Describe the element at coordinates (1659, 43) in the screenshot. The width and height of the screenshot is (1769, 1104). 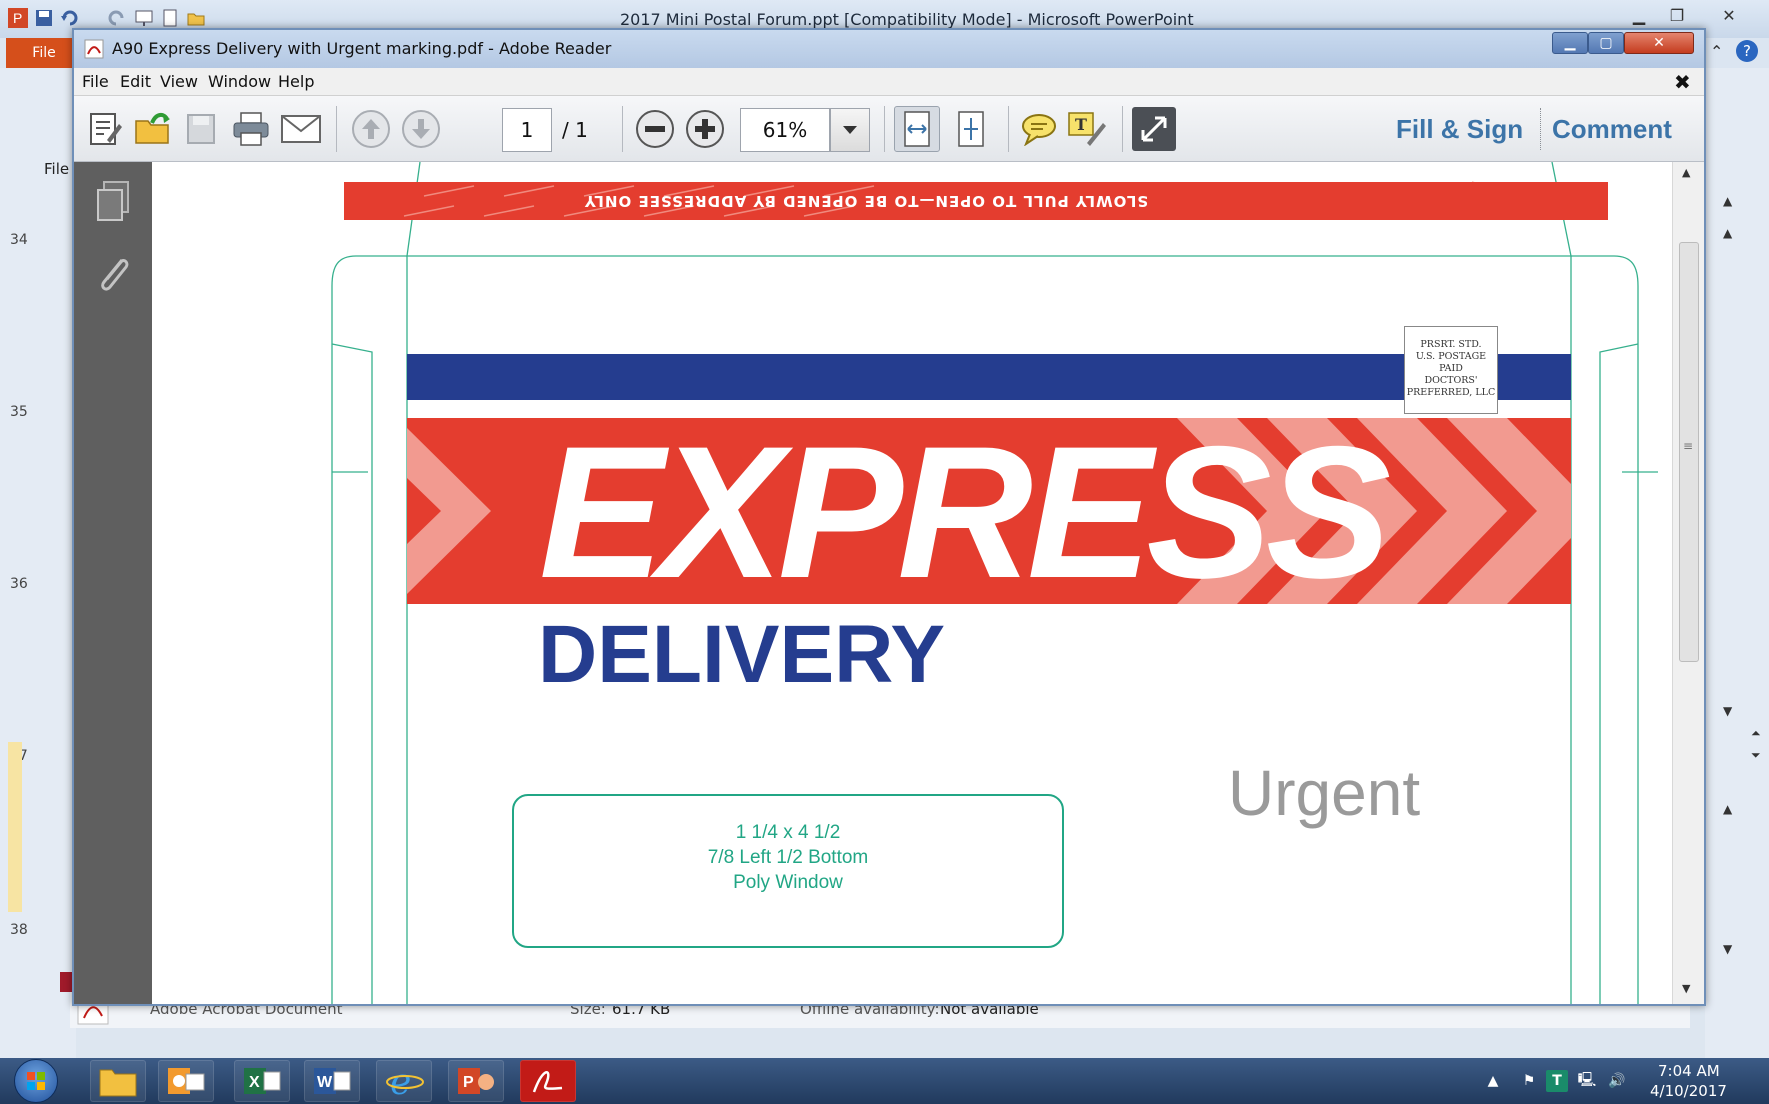
I see `reader-close-button: ✕` at that location.